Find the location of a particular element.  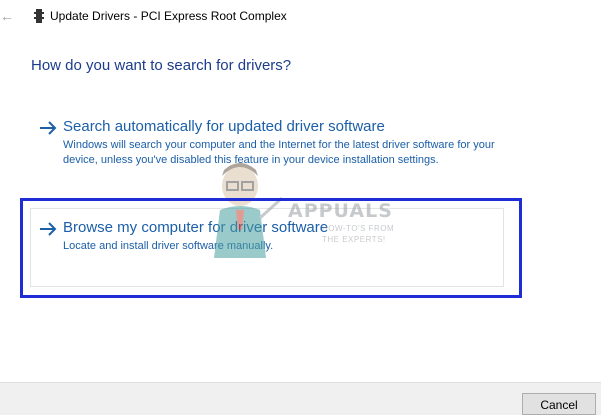

page-heading: How do you want to search for drivers? is located at coordinates (161, 65).